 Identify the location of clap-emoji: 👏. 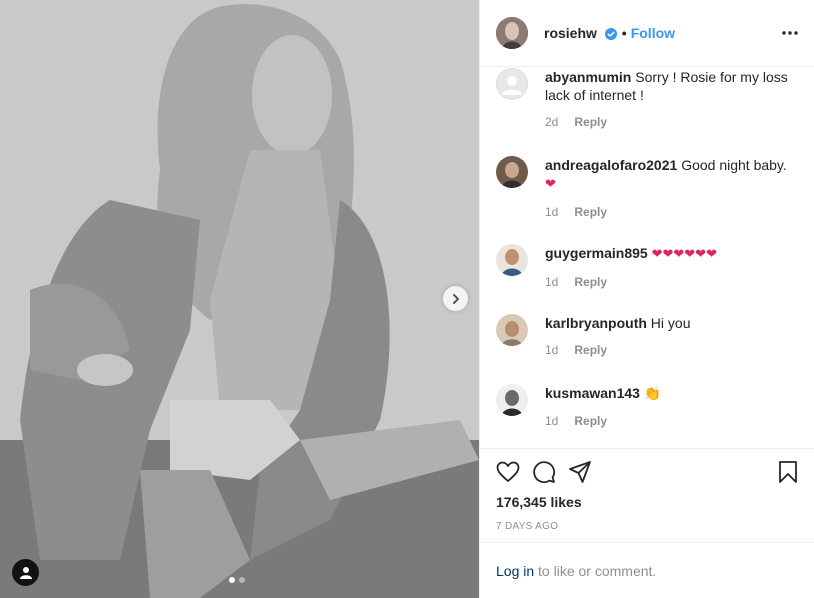
(652, 394).